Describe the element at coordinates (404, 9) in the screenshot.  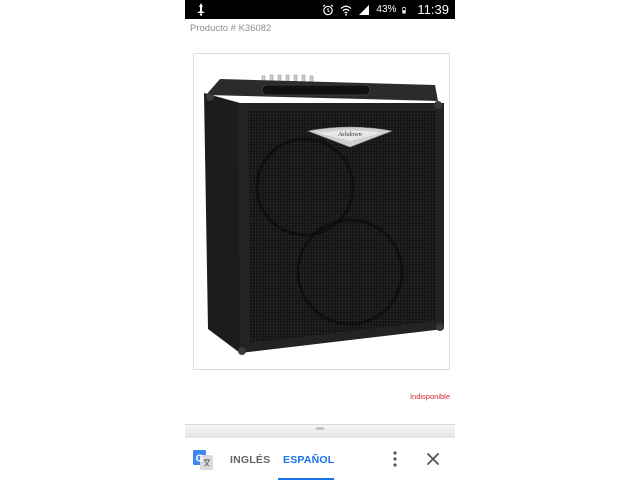
I see `battery-icon` at that location.